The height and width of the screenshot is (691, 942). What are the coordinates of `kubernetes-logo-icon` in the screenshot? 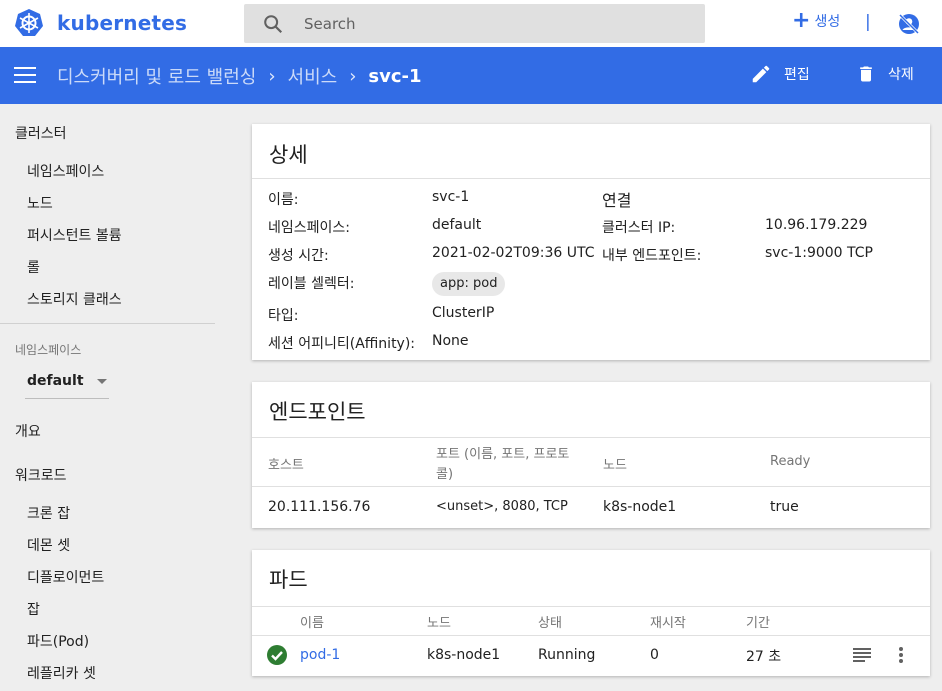 It's located at (29, 23).